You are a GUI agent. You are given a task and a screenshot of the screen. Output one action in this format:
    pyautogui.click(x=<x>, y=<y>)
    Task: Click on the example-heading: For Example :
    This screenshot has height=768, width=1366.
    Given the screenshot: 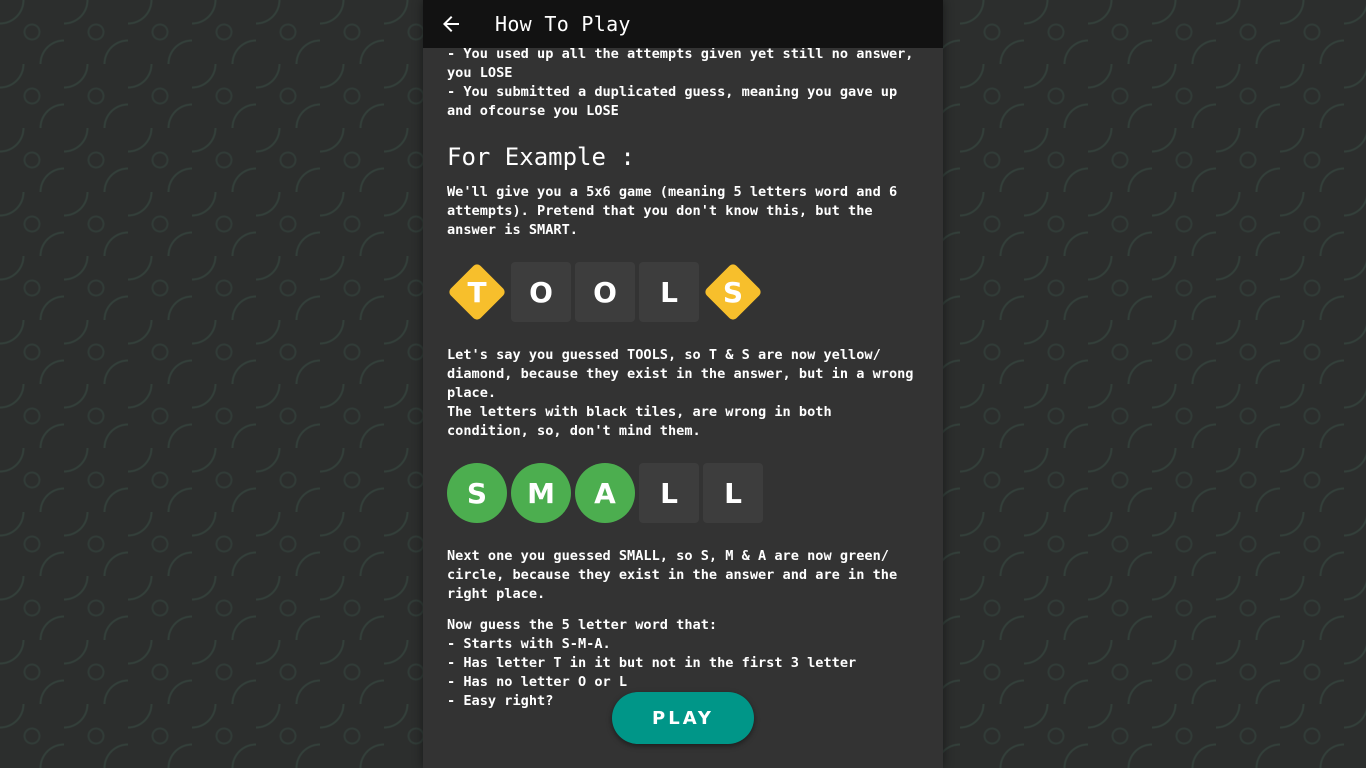 What is the action you would take?
    pyautogui.click(x=541, y=157)
    